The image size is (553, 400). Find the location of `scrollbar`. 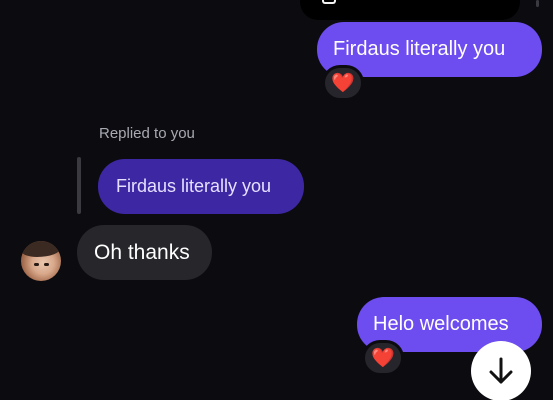

scrollbar is located at coordinates (537, 3).